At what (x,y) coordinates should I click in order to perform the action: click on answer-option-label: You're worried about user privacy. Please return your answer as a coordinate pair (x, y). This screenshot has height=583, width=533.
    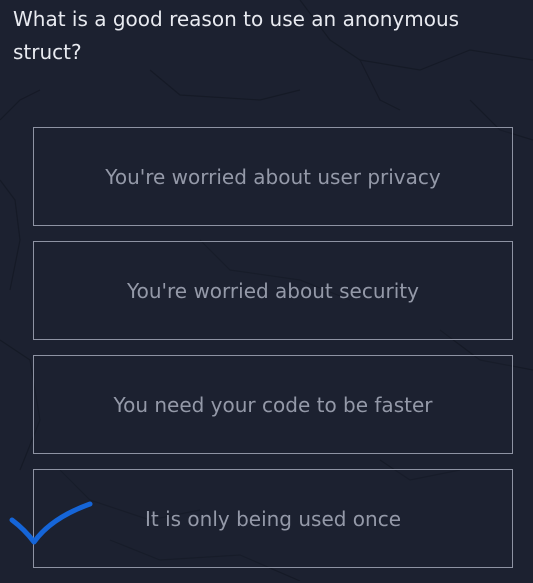
    Looking at the image, I should click on (273, 176).